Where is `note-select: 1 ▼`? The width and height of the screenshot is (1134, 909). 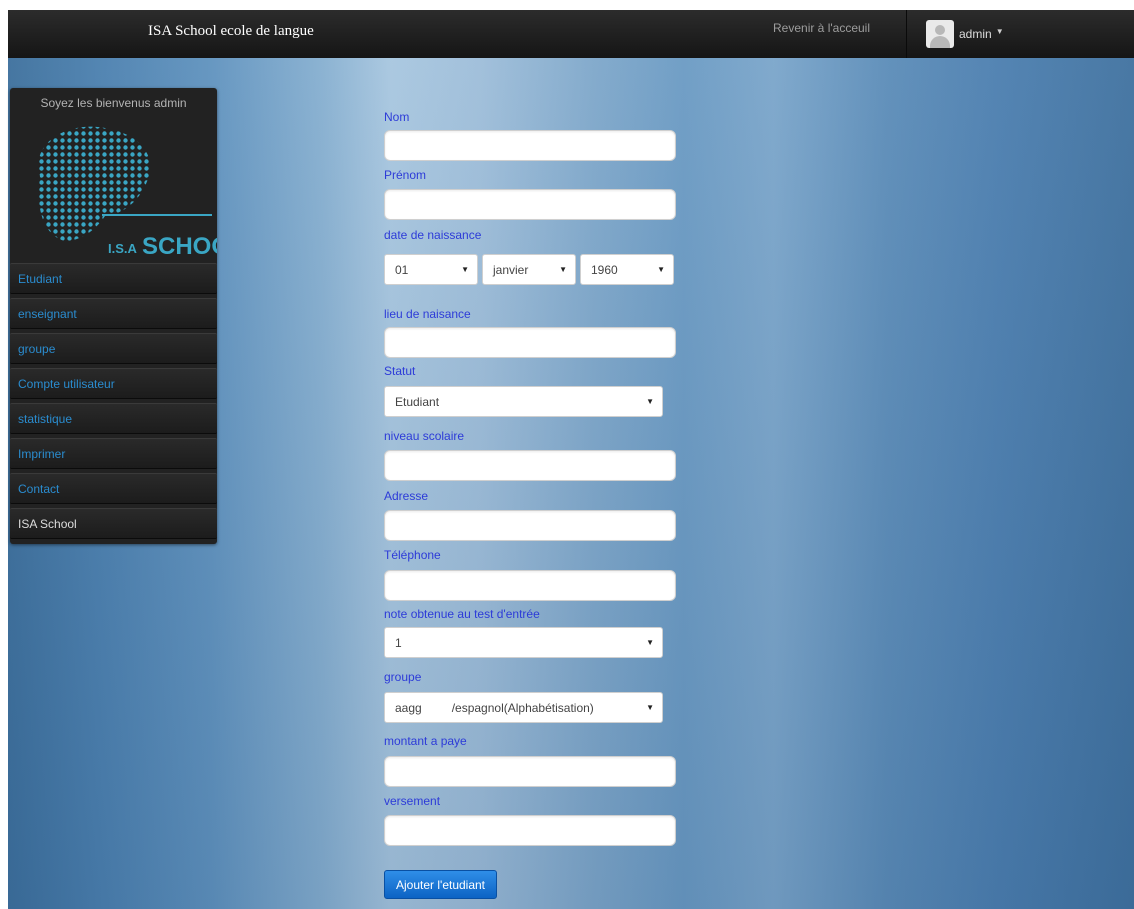
note-select: 1 ▼ is located at coordinates (523, 642).